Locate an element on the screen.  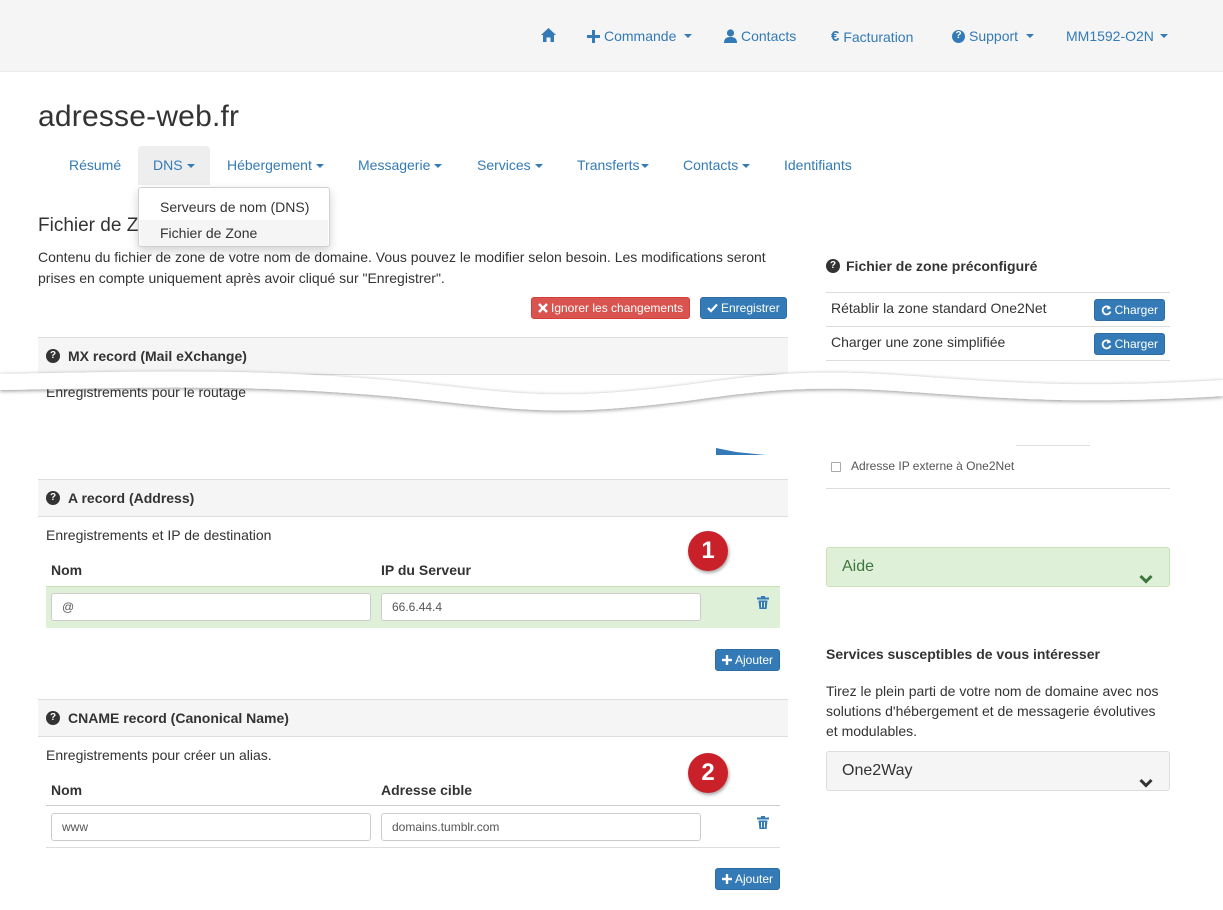
nav-account: MM1592-O2N is located at coordinates (1117, 36).